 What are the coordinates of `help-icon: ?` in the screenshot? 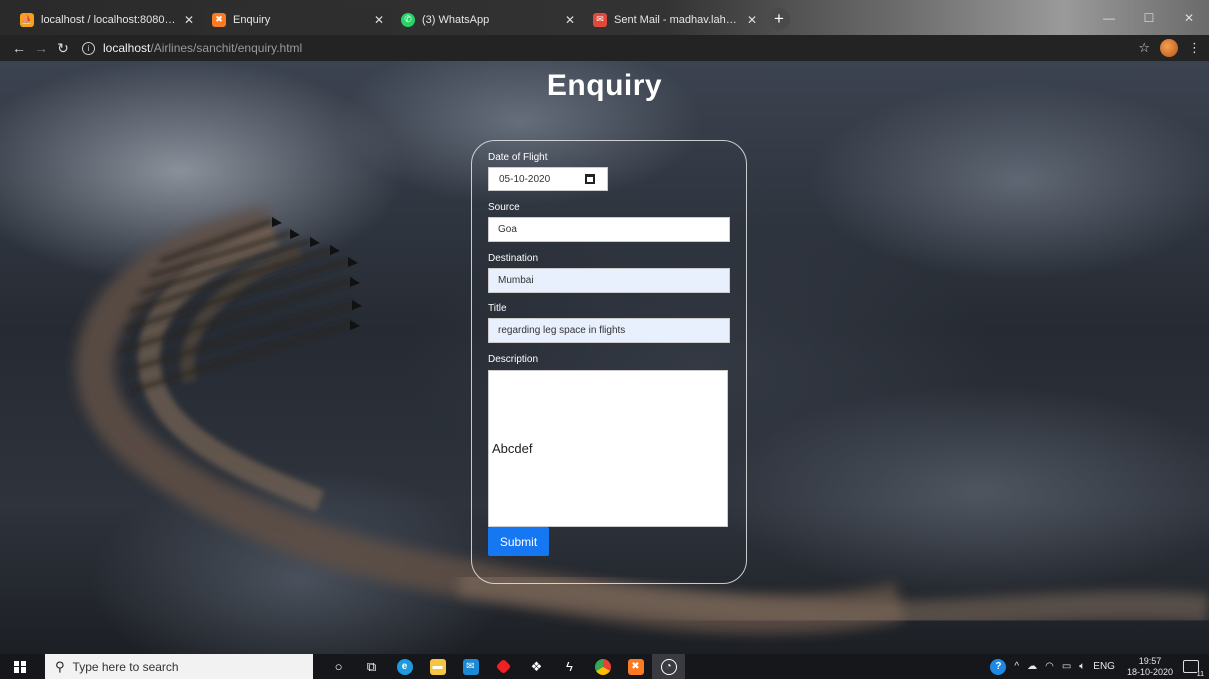 It's located at (998, 666).